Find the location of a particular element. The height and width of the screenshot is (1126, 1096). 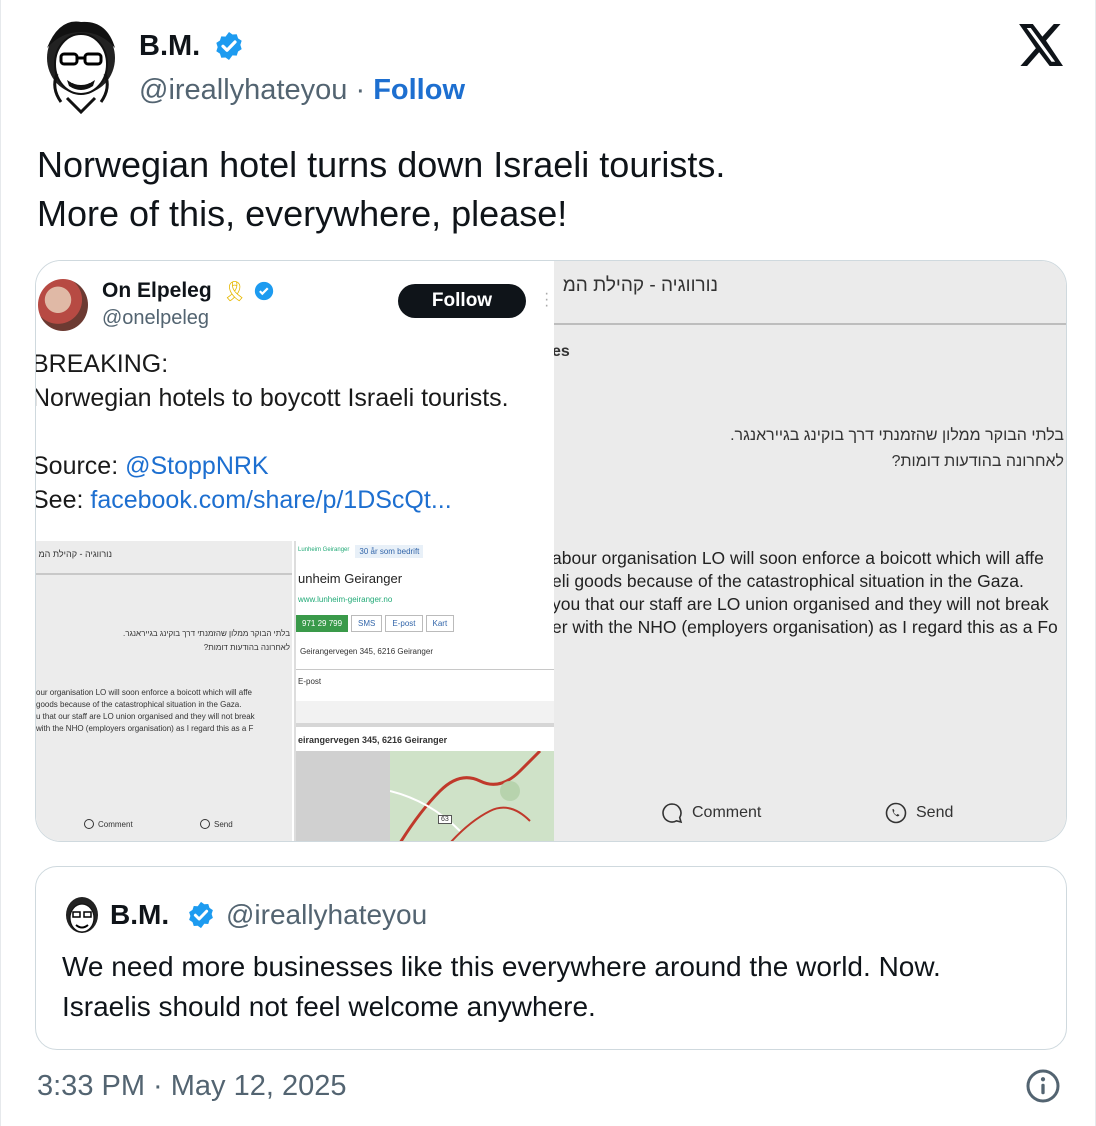

thumb1-comment: Comment is located at coordinates (108, 824).